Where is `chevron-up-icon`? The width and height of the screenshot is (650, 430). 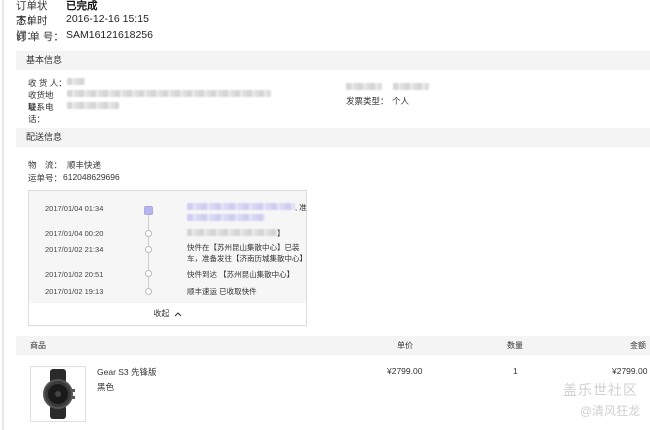 chevron-up-icon is located at coordinates (177, 314).